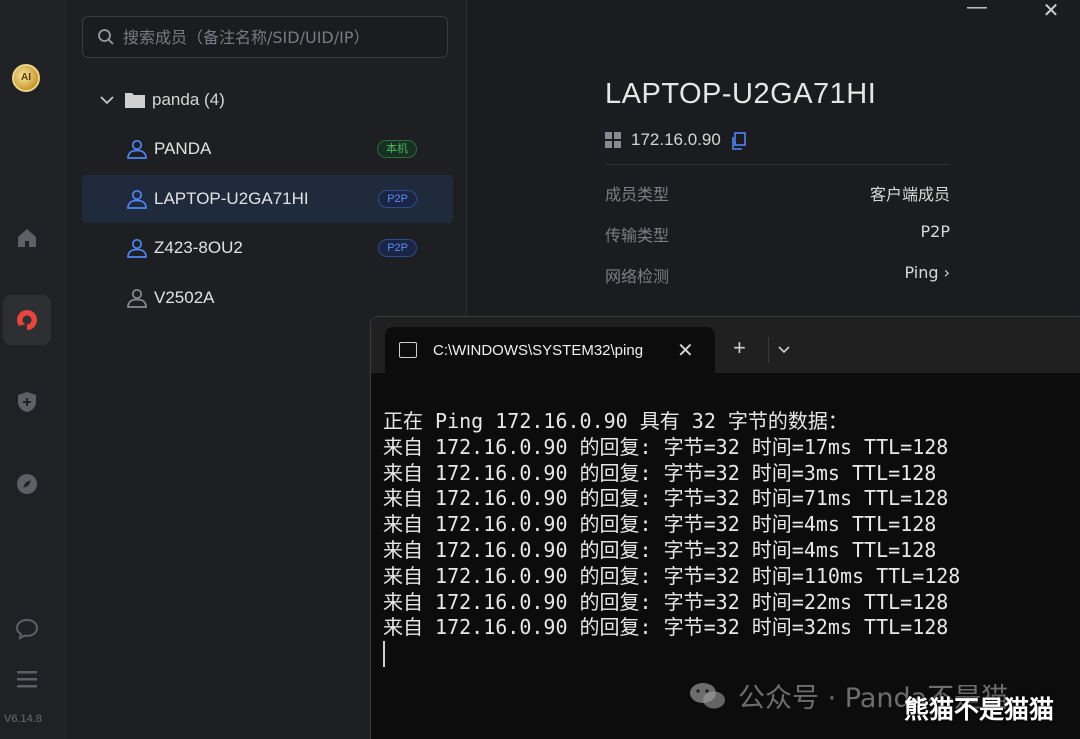 Image resolution: width=1080 pixels, height=739 pixels. Describe the element at coordinates (106, 37) in the screenshot. I see `search-icon` at that location.